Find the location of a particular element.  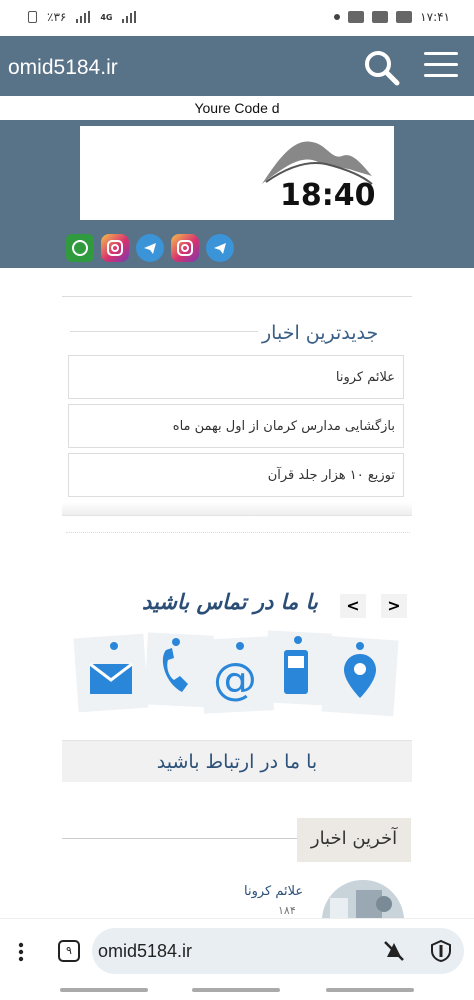

tabs-button: ۹ is located at coordinates (69, 951).